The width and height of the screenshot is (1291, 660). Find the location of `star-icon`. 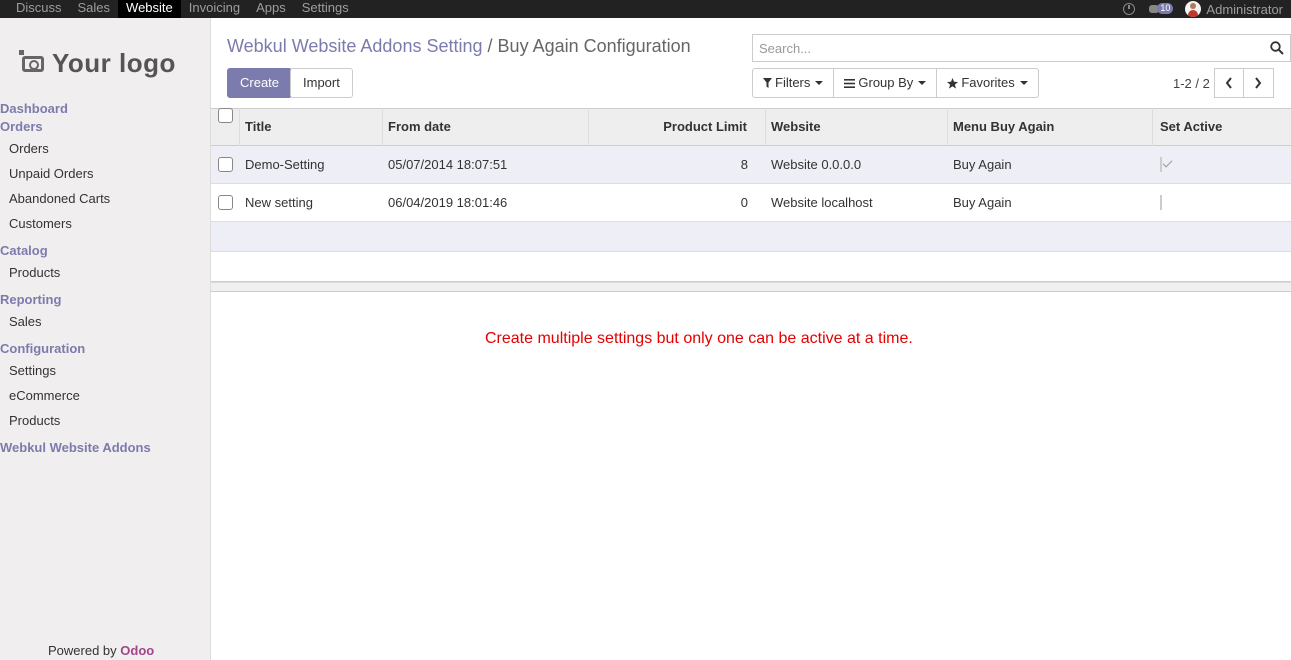

star-icon is located at coordinates (953, 83).